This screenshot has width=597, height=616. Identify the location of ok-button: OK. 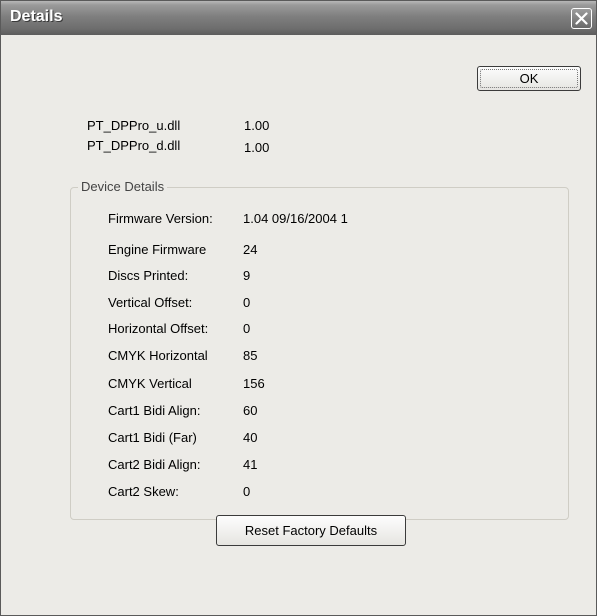
(529, 78).